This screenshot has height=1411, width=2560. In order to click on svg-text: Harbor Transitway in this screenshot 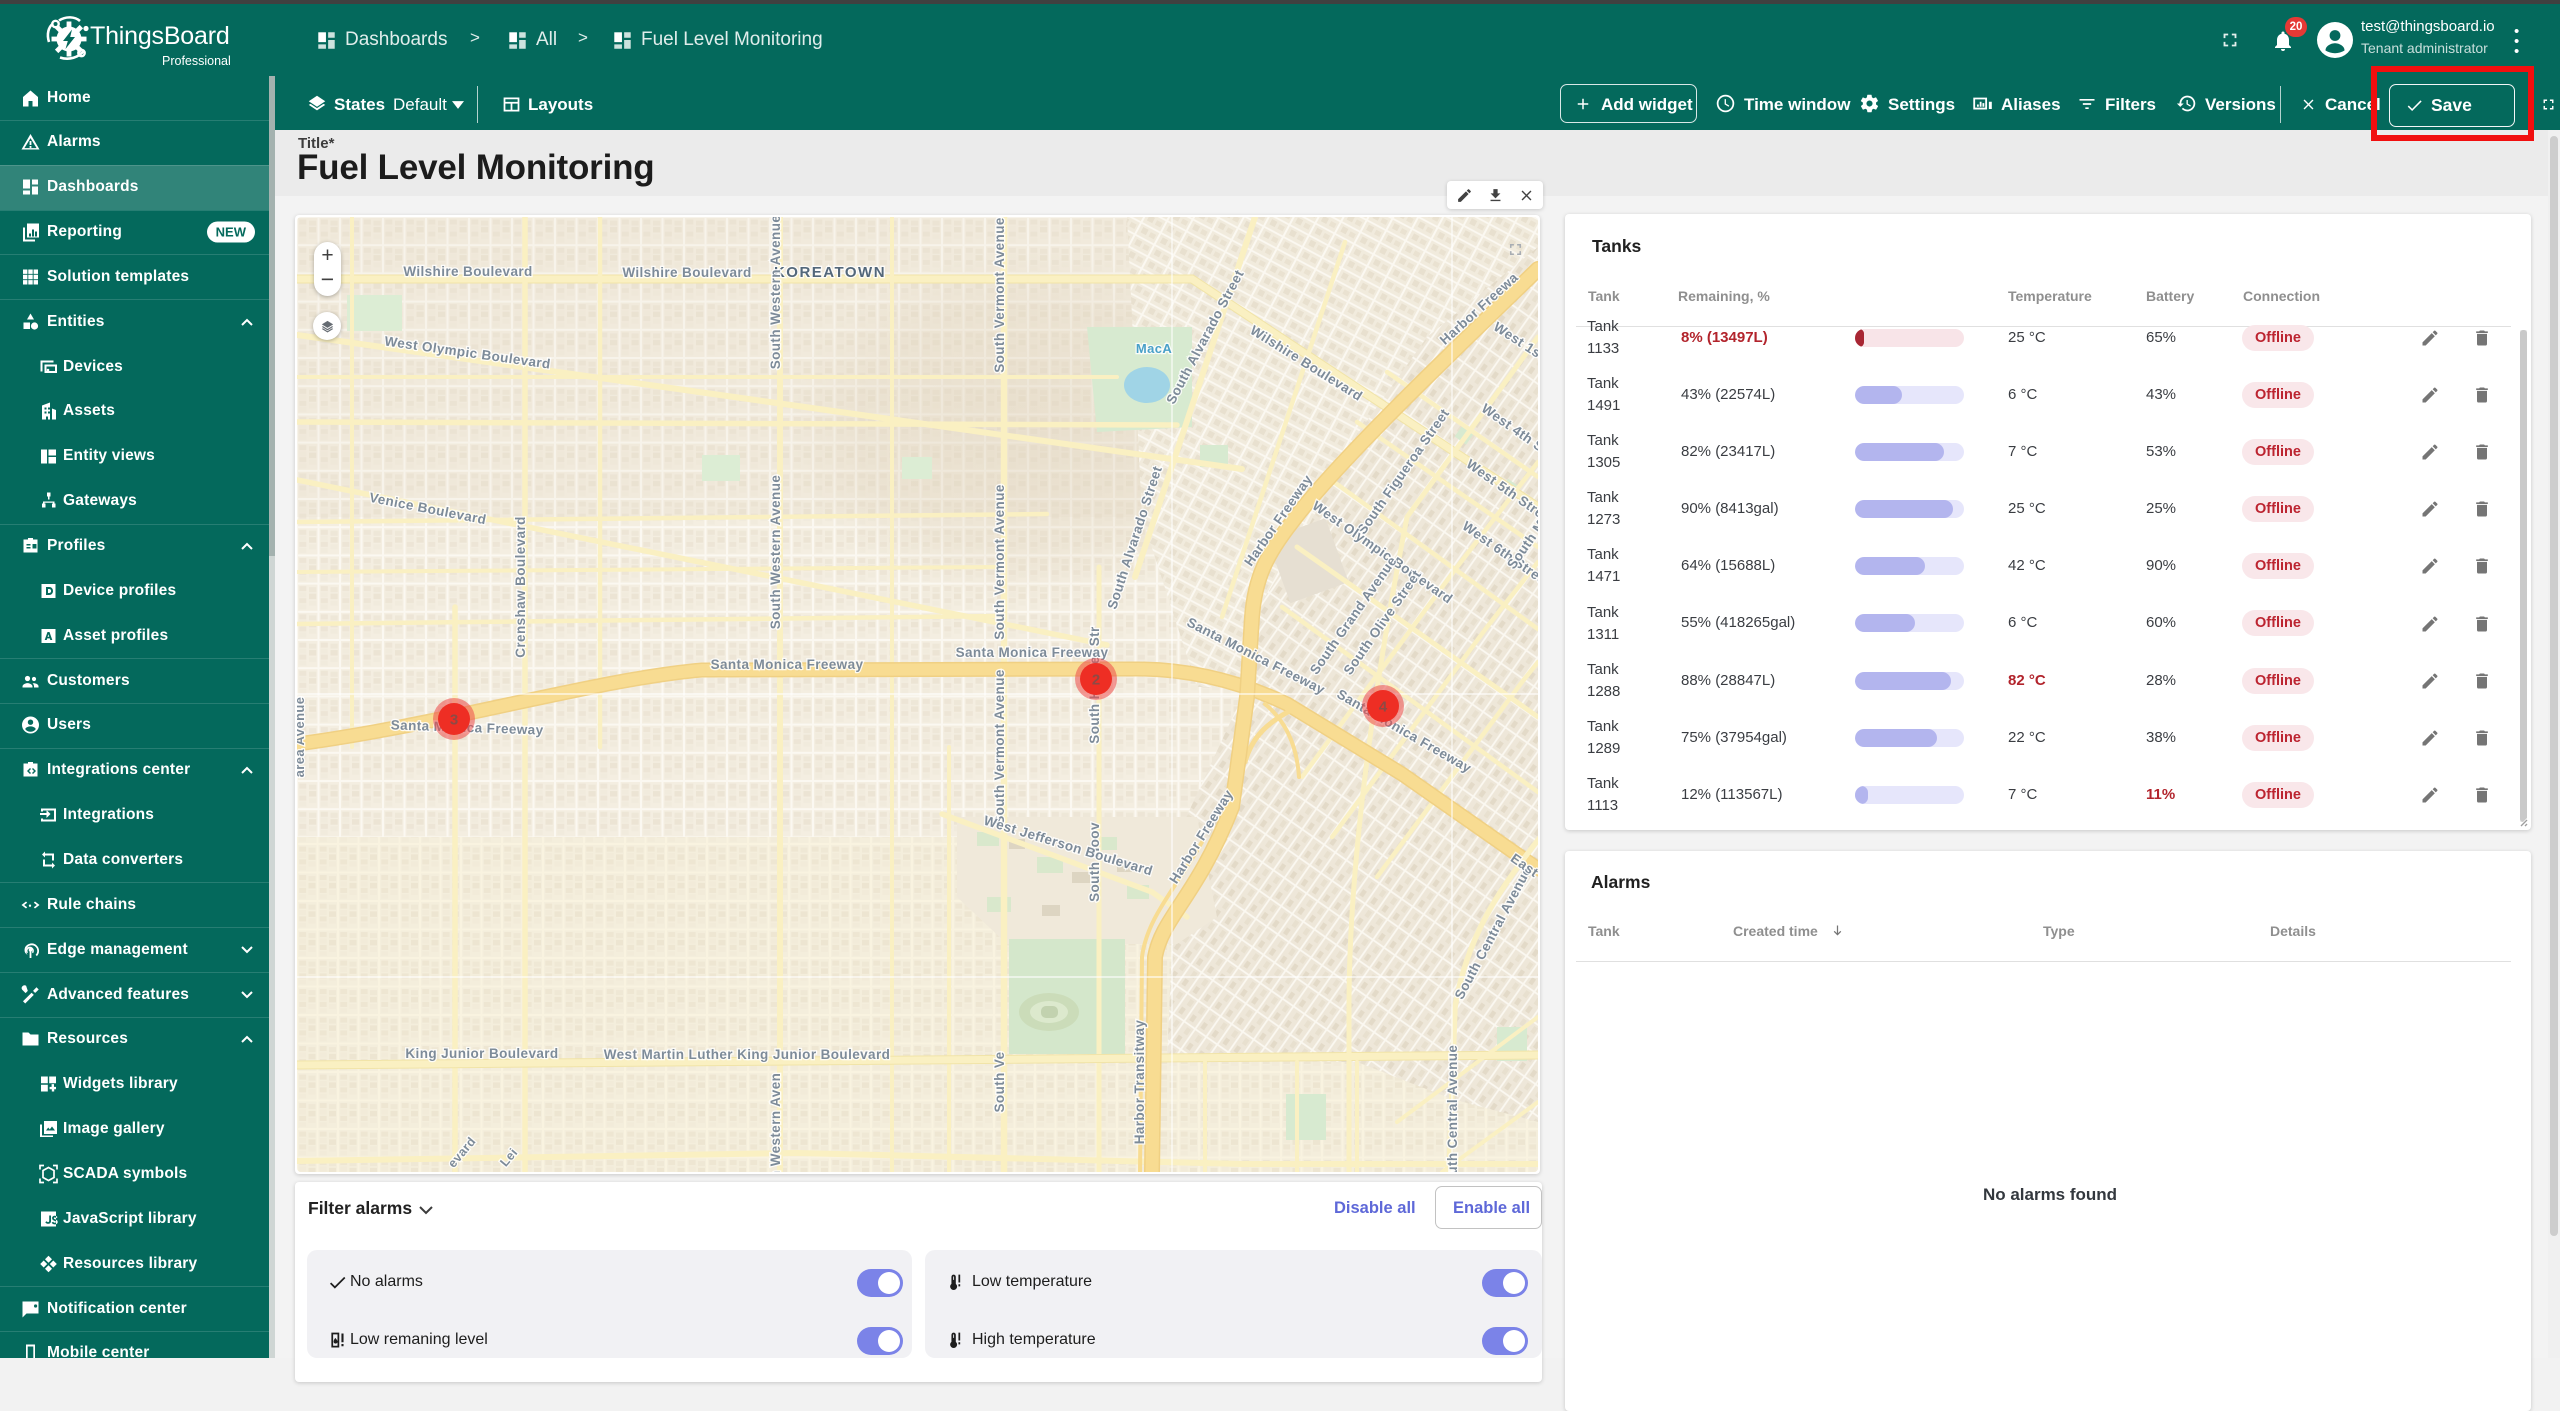, I will do `click(1139, 1082)`.